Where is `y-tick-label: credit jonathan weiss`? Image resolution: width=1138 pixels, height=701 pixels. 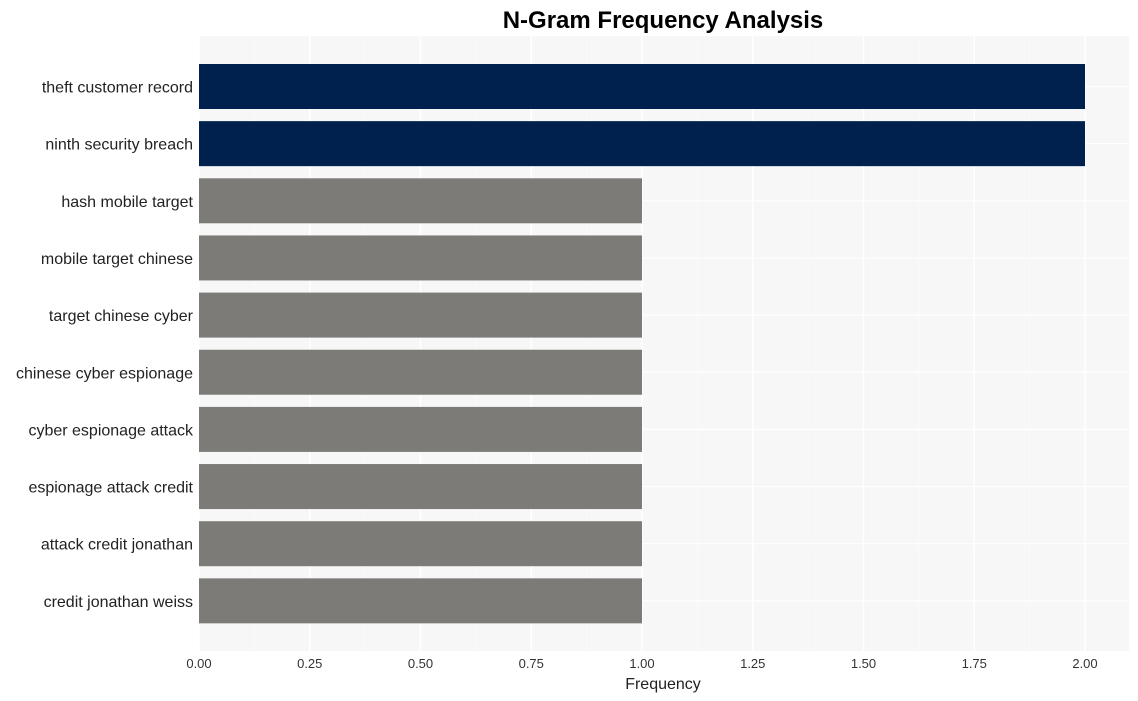 y-tick-label: credit jonathan weiss is located at coordinates (118, 602).